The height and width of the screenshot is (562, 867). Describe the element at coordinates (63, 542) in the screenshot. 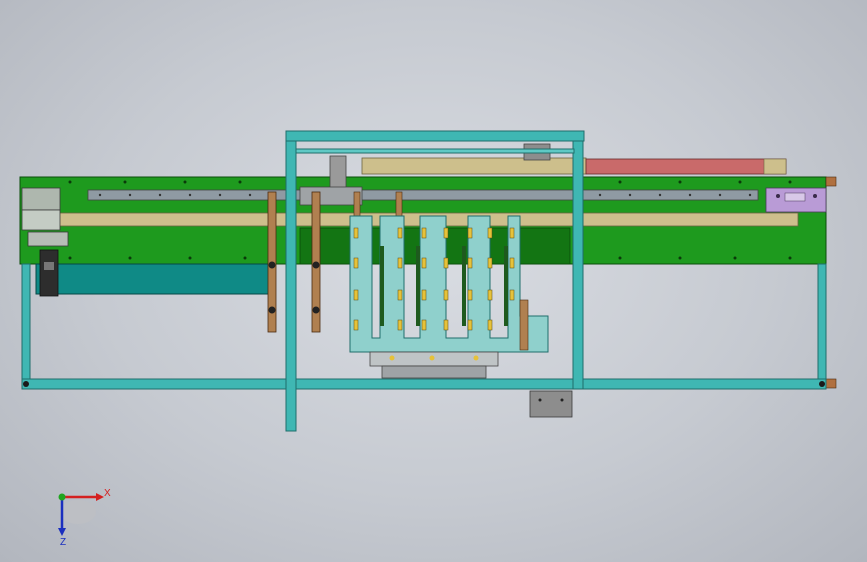

I see `z-axis-label: Z` at that location.